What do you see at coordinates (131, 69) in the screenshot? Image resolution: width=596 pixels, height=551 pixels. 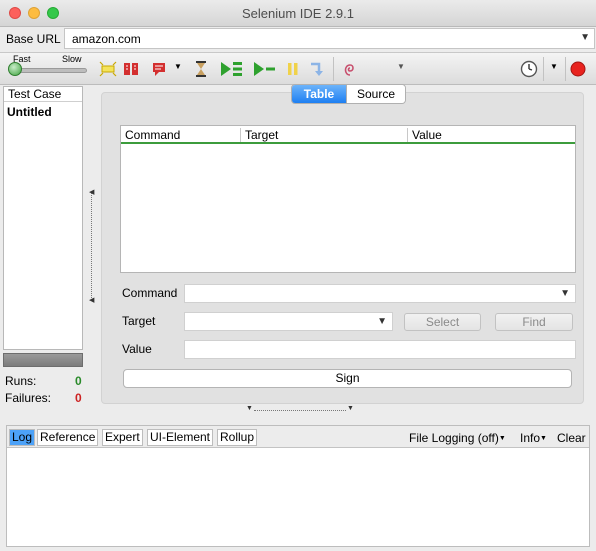 I see `breakpoint-icon` at bounding box center [131, 69].